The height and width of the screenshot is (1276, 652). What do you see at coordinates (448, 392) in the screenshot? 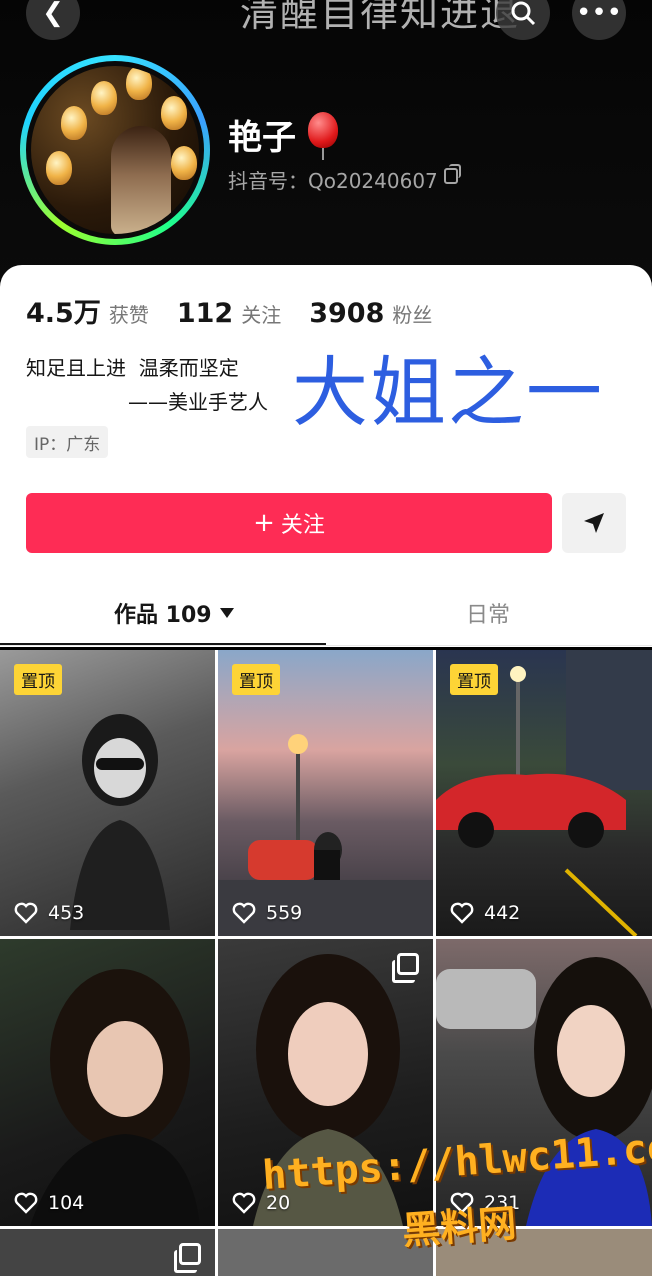
I see `overlay-annotation: 大姐之一` at bounding box center [448, 392].